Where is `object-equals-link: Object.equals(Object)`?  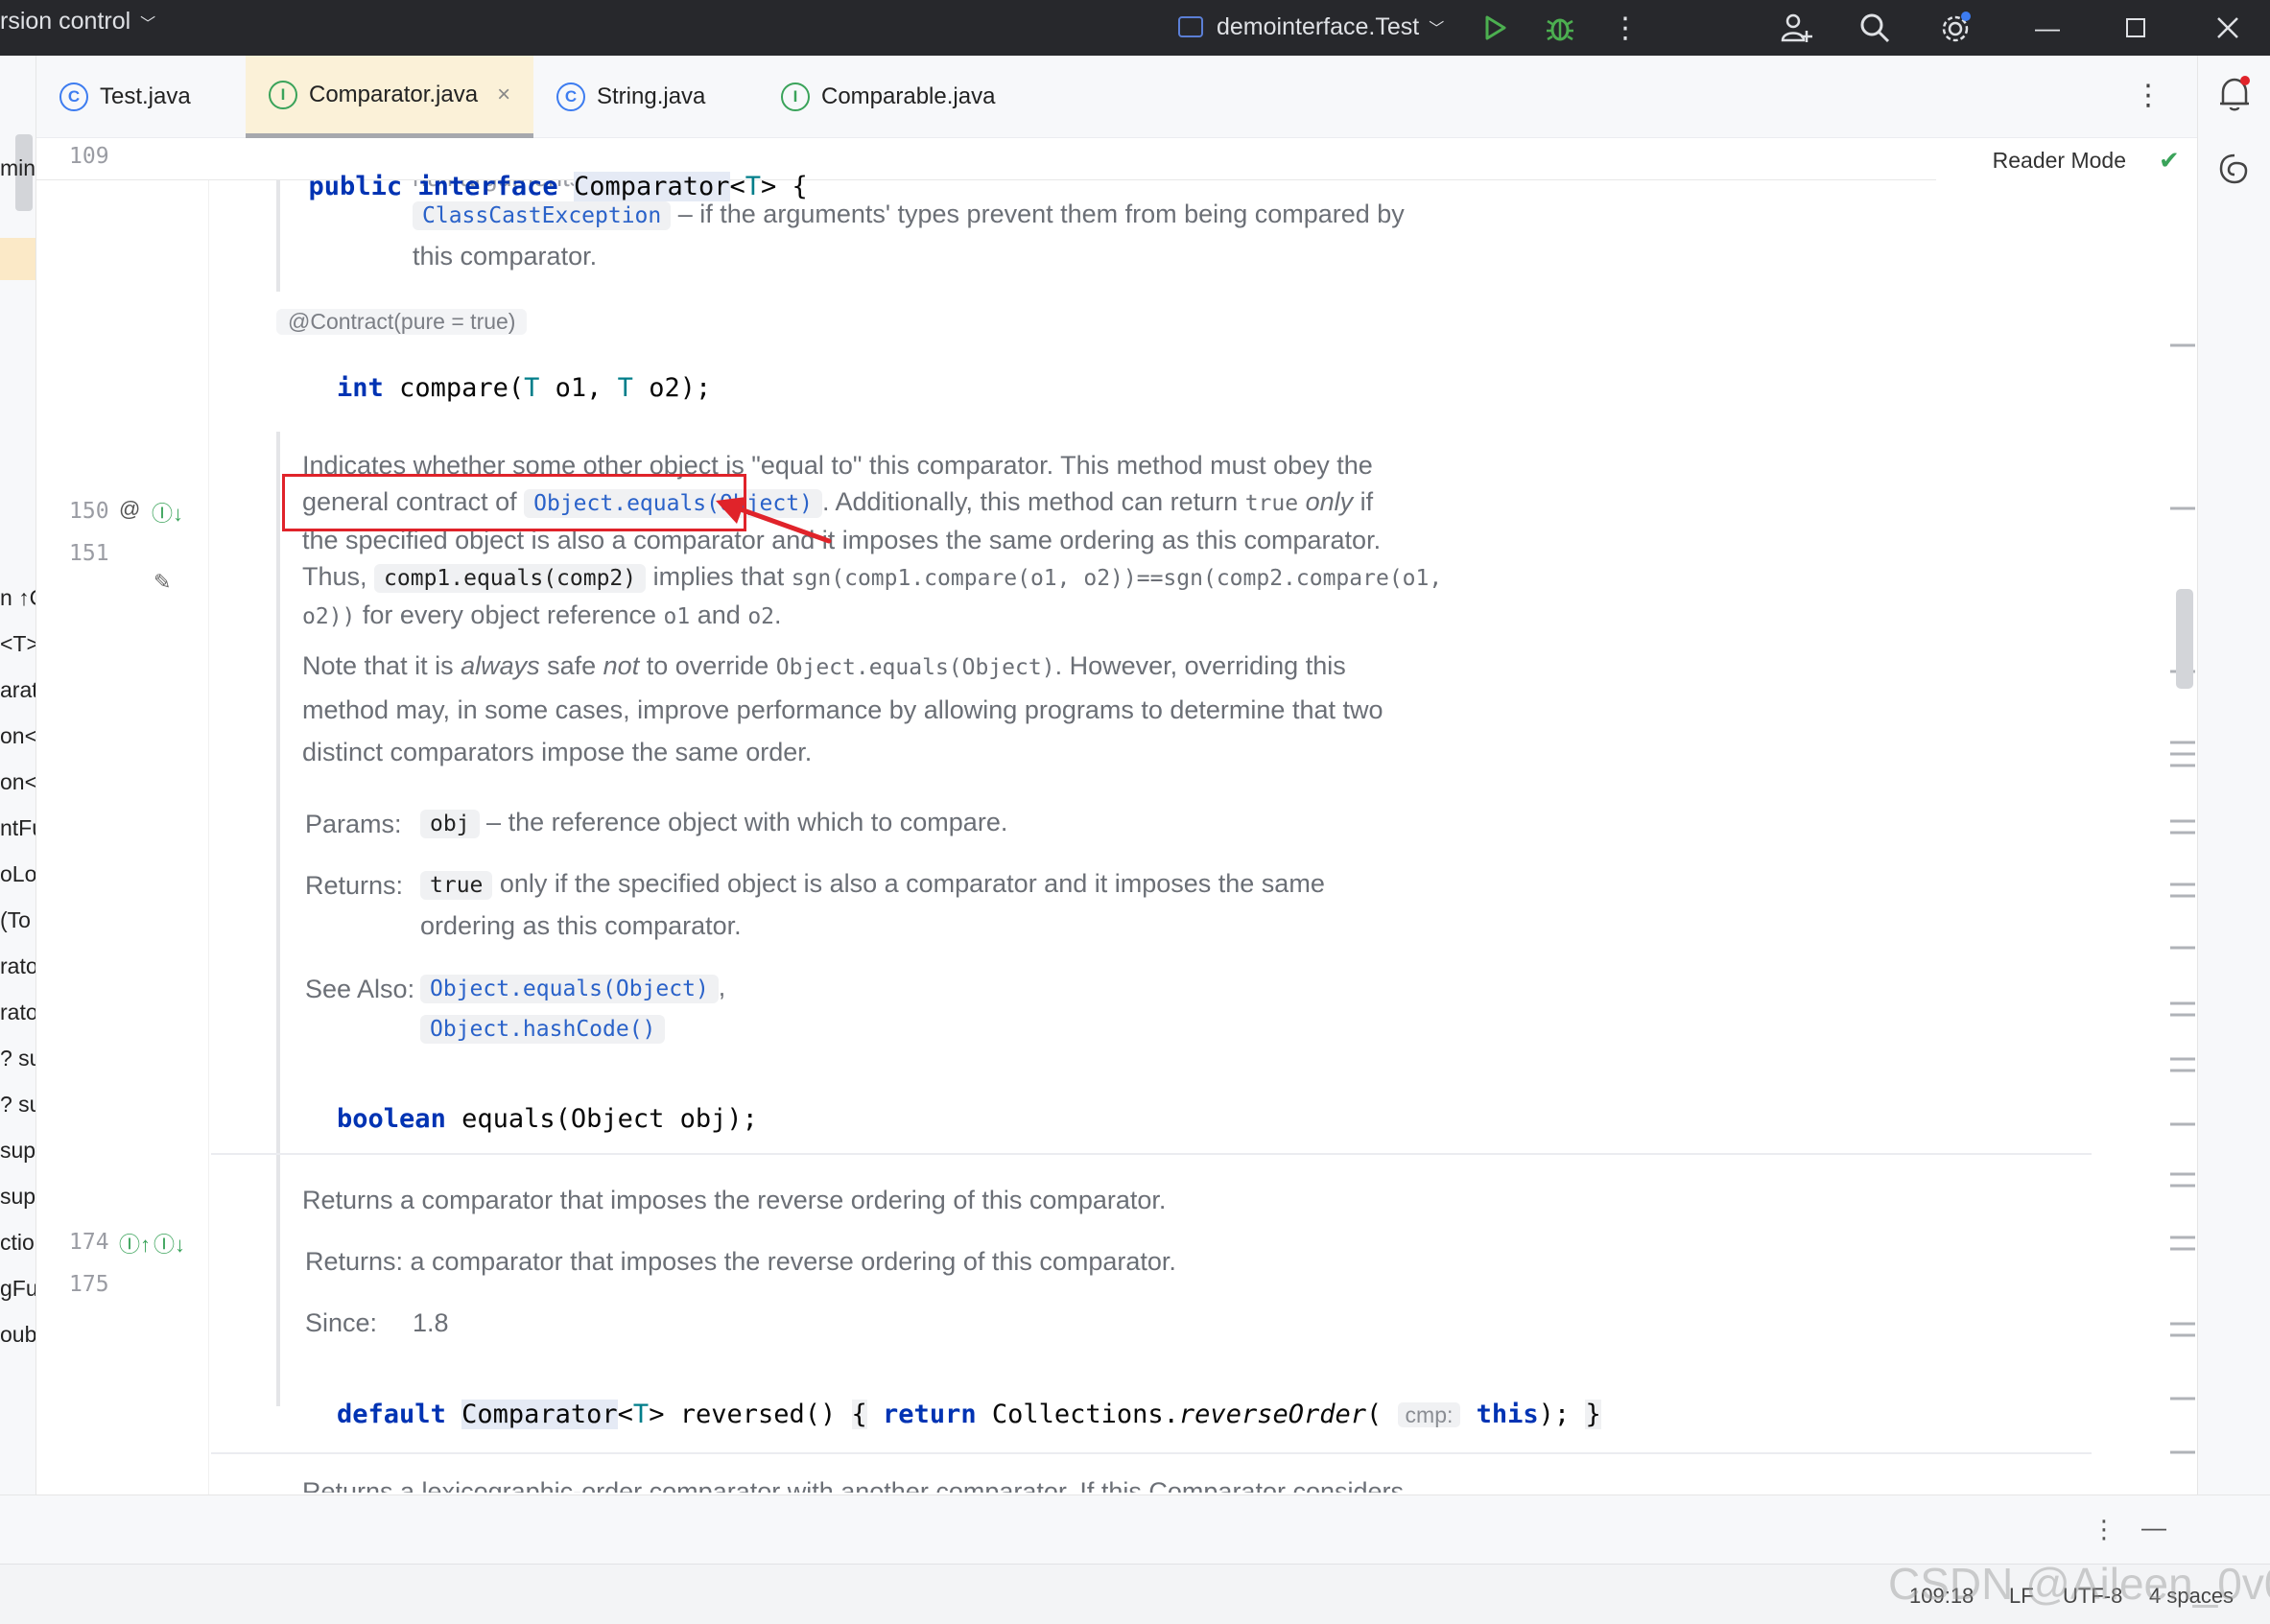 object-equals-link: Object.equals(Object) is located at coordinates (569, 989).